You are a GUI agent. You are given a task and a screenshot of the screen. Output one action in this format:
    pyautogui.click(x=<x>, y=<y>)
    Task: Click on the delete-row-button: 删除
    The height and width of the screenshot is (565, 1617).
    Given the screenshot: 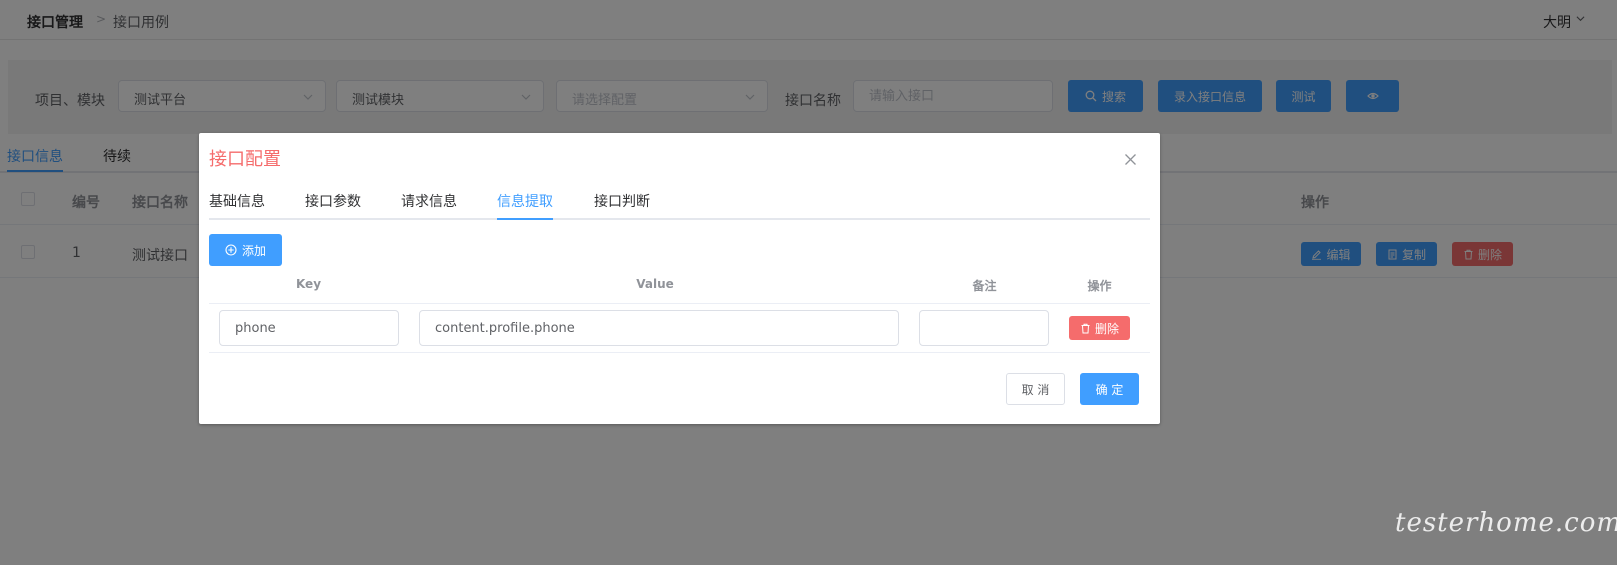 What is the action you would take?
    pyautogui.click(x=1099, y=328)
    